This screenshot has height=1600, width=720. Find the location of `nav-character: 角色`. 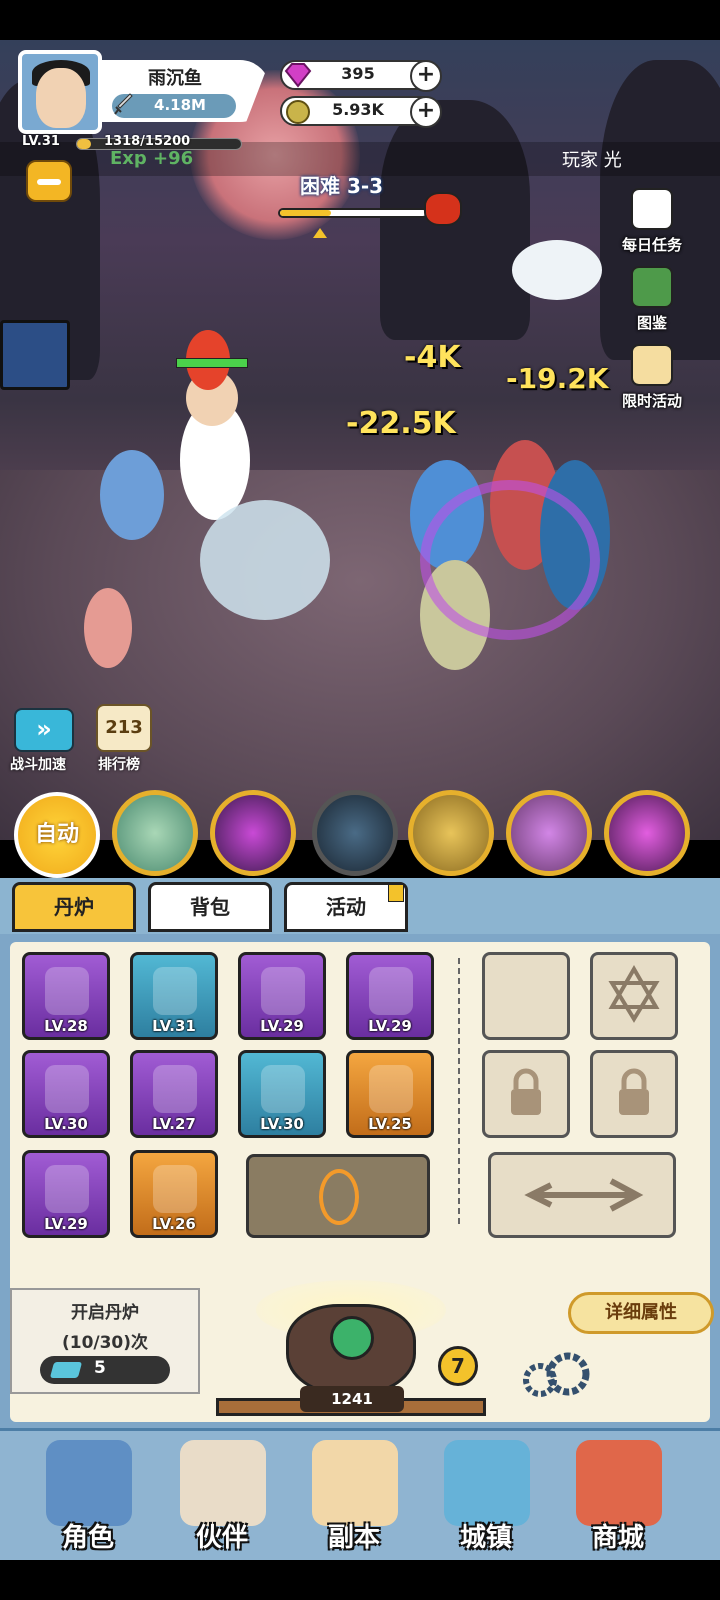

nav-character: 角色 is located at coordinates (88, 1496).